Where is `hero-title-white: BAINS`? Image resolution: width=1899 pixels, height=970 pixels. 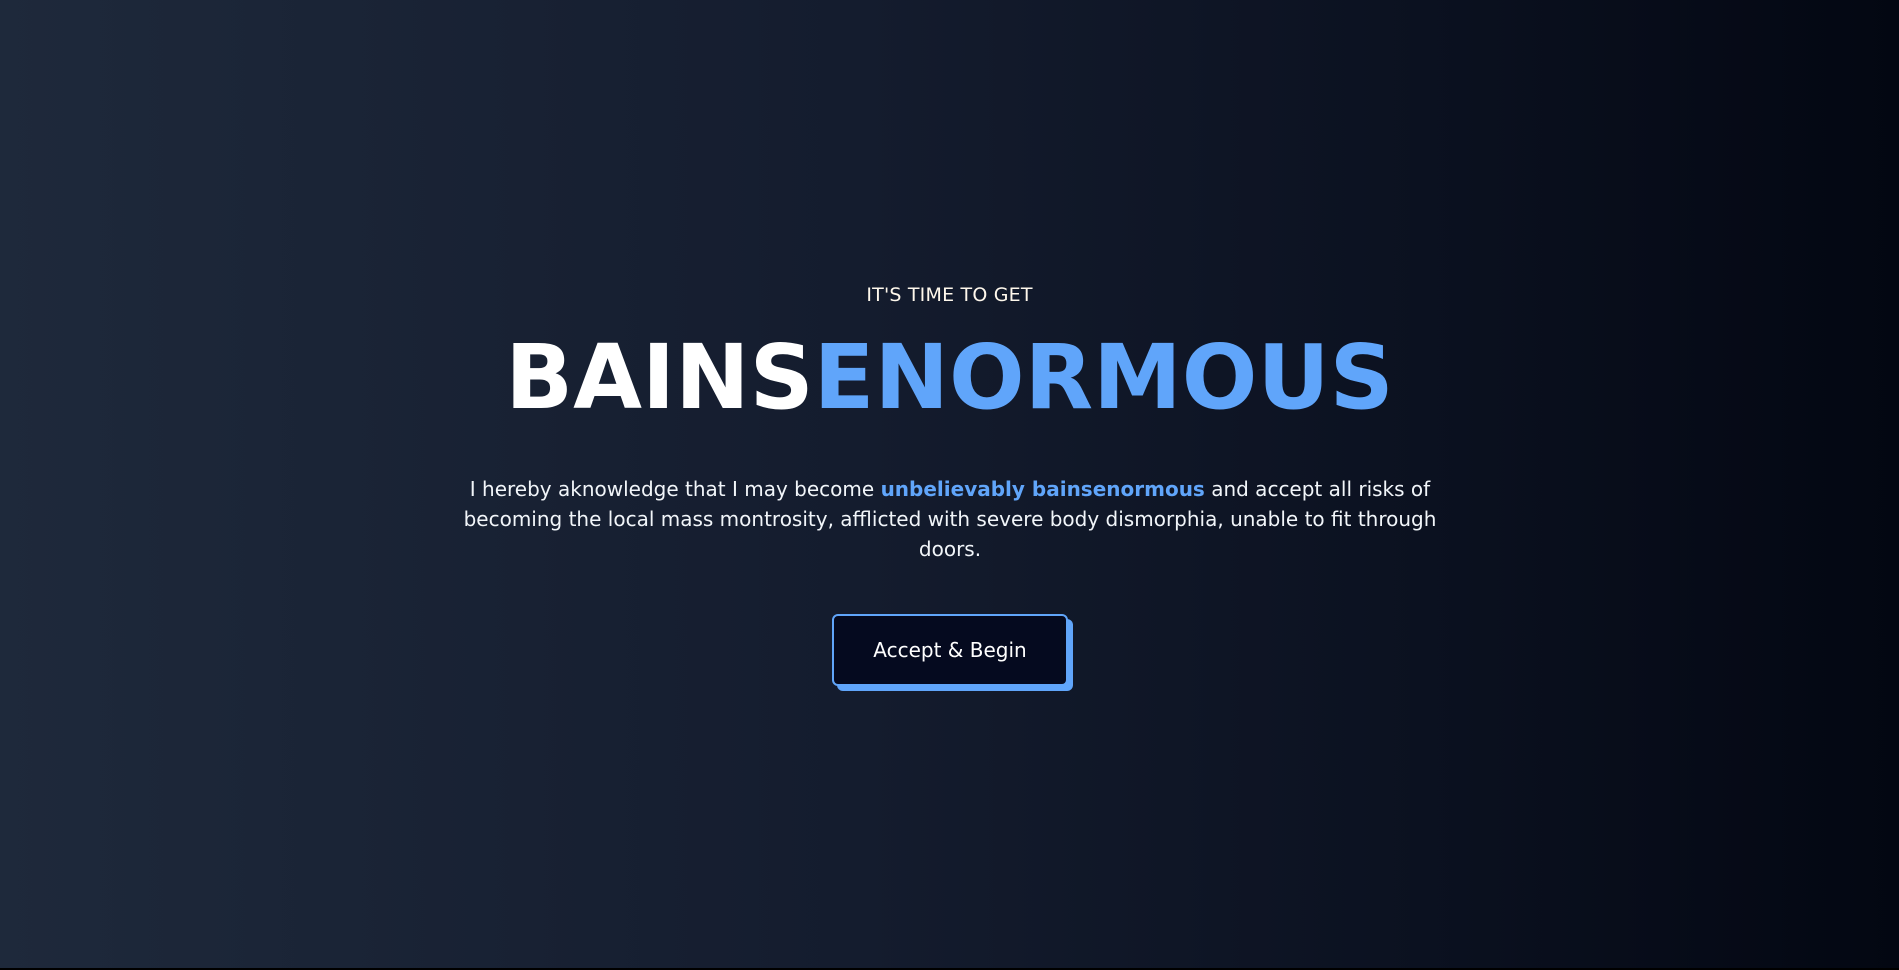 hero-title-white: BAINS is located at coordinates (659, 377).